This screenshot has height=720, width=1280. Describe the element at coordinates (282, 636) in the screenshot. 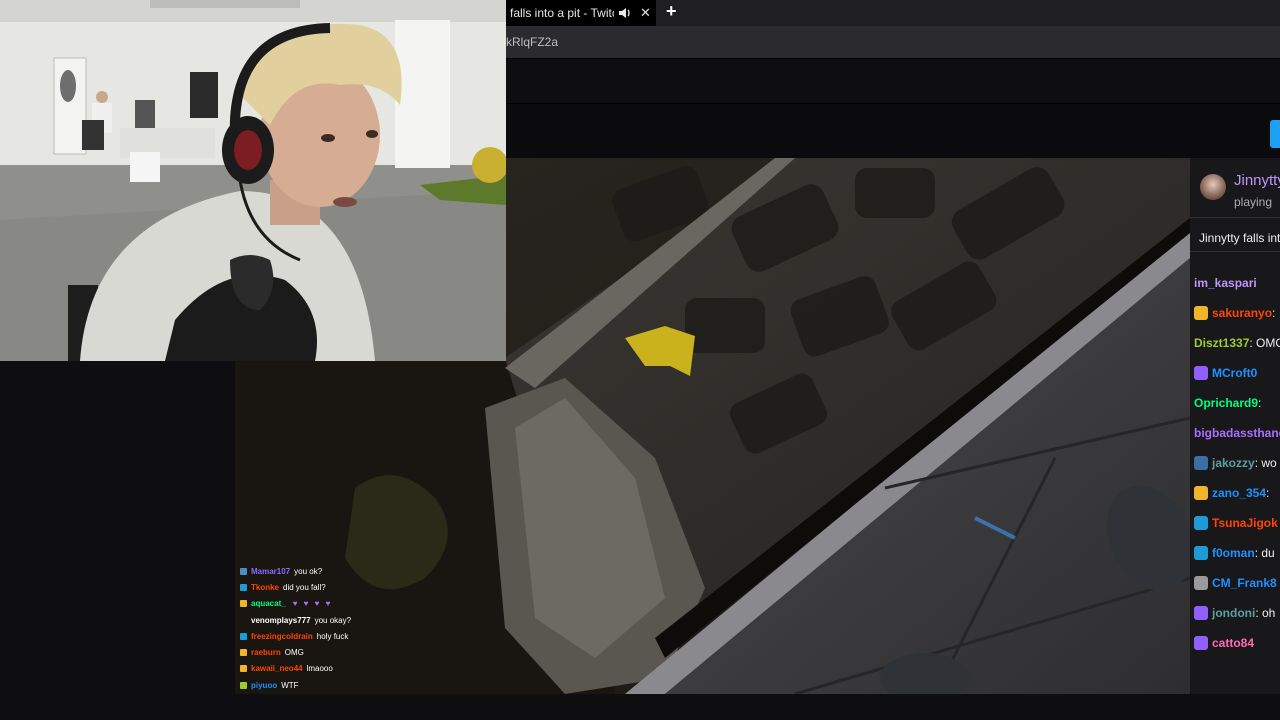

I see `overlay-chat-username: freezingcoldrain` at that location.